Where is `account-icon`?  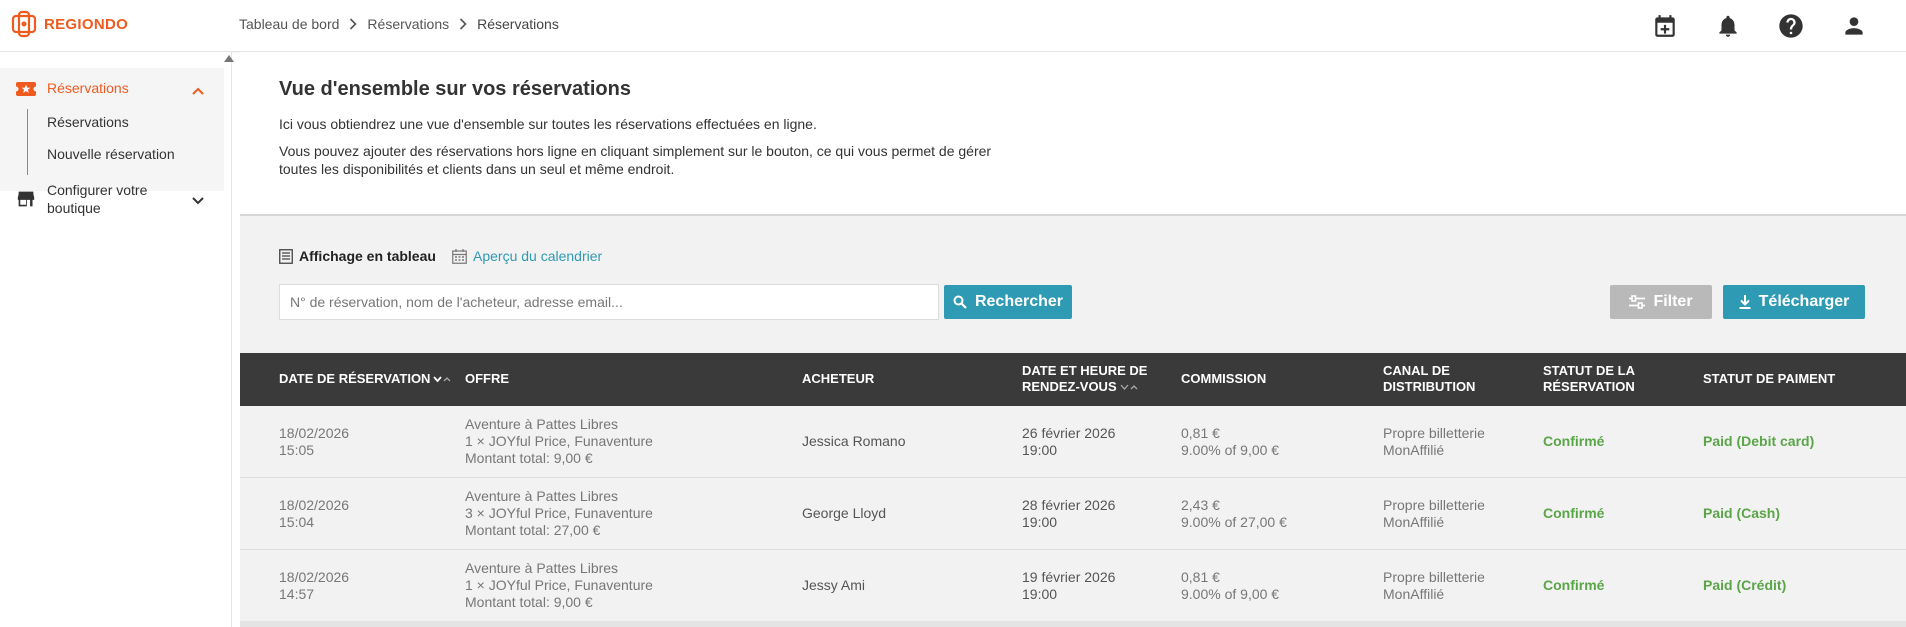 account-icon is located at coordinates (1854, 26).